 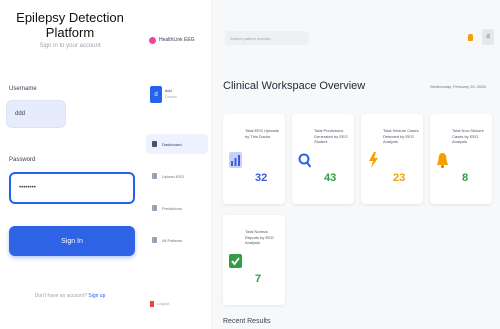 I want to click on dashboard-icon, so click(x=154, y=144).